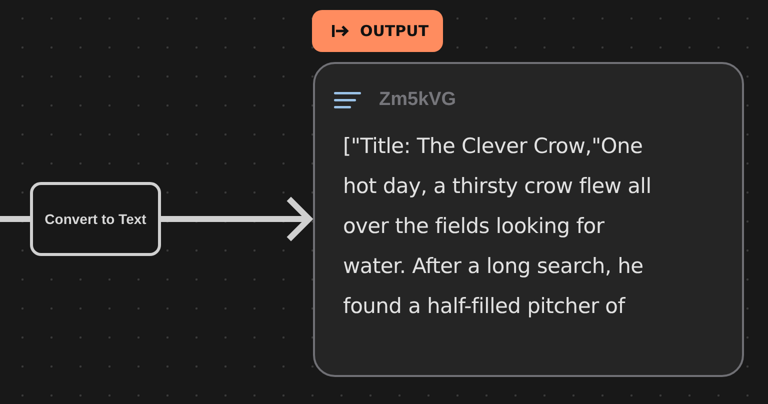  What do you see at coordinates (484, 306) in the screenshot?
I see `output-text-line: found a half-filled pitcher of` at bounding box center [484, 306].